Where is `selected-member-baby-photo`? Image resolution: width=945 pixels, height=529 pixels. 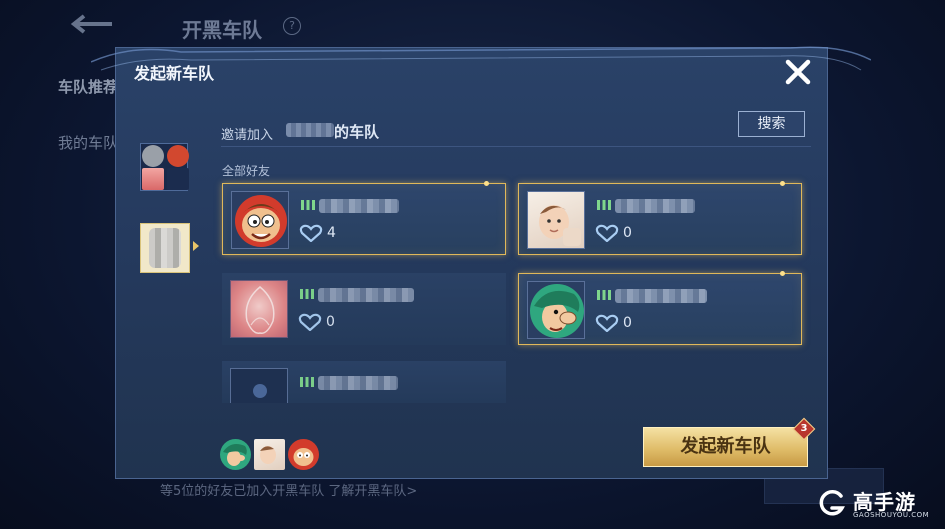 selected-member-baby-photo is located at coordinates (269, 454).